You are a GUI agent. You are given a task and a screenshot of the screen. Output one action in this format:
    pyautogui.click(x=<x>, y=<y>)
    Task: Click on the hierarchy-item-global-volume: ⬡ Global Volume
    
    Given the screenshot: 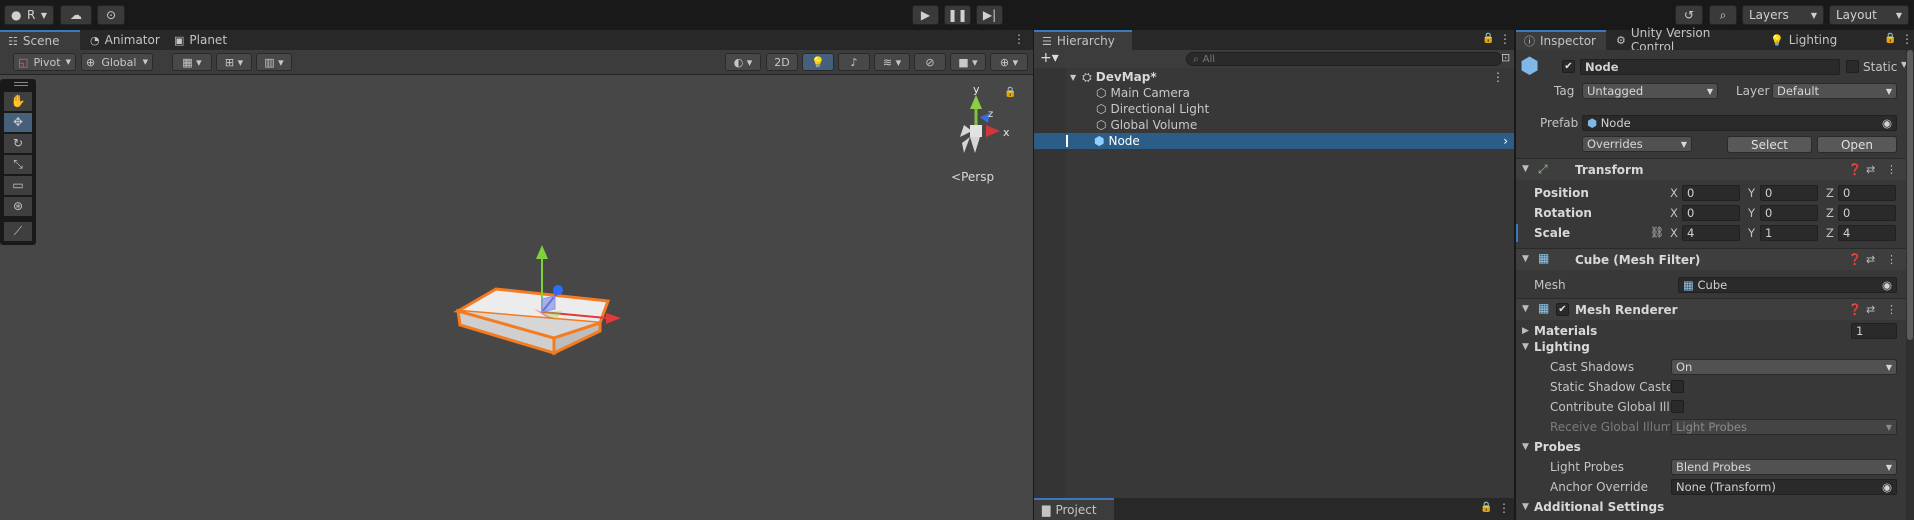 What is the action you would take?
    pyautogui.click(x=1274, y=125)
    